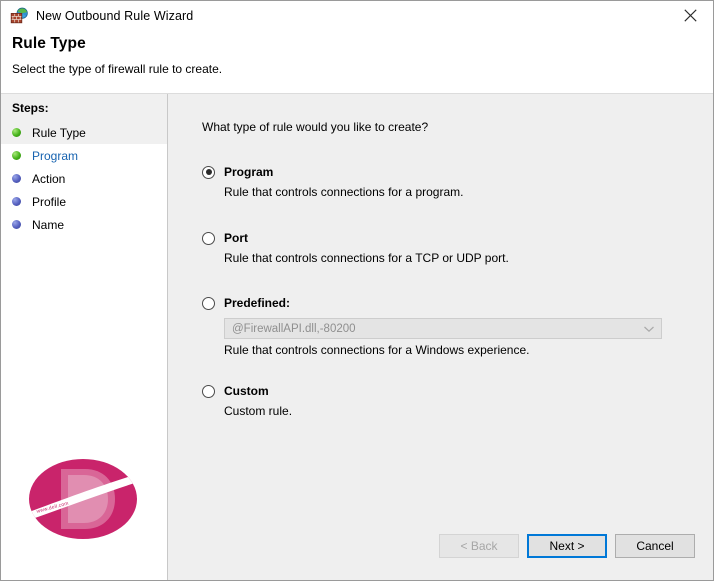 This screenshot has width=714, height=581. What do you see at coordinates (208, 172) in the screenshot?
I see `radio-program` at bounding box center [208, 172].